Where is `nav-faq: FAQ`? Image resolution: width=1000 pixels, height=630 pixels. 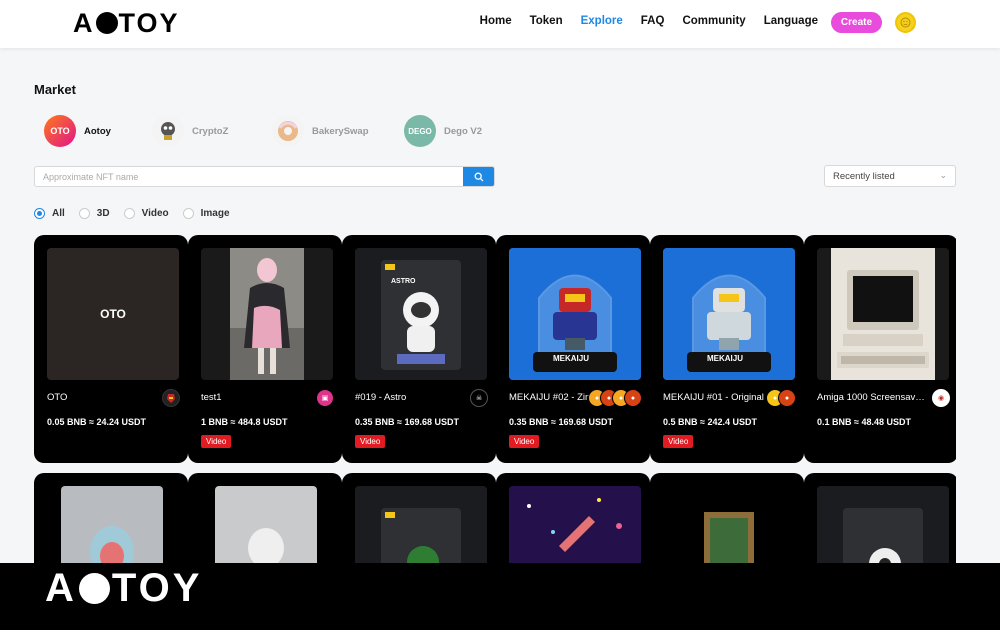 nav-faq: FAQ is located at coordinates (653, 21).